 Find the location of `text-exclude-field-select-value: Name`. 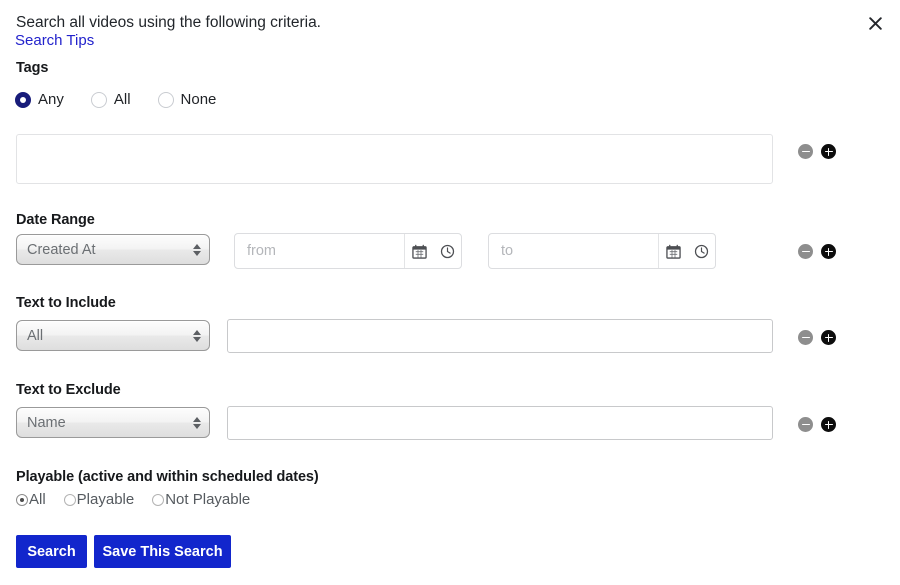

text-exclude-field-select-value: Name is located at coordinates (46, 422).